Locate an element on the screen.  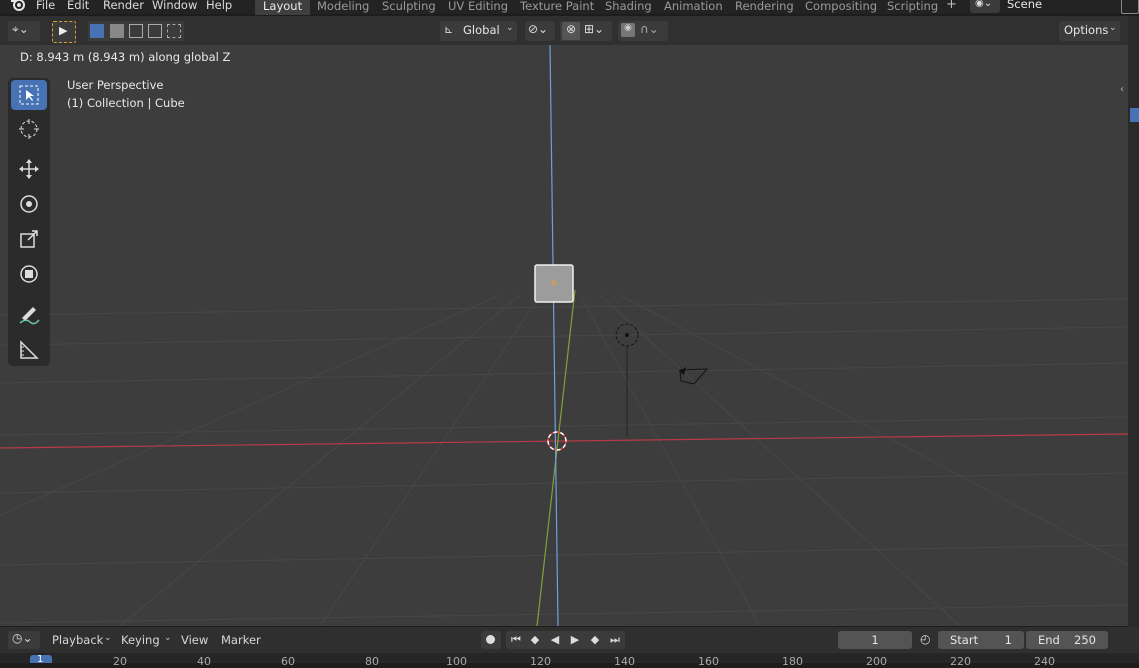
scene-icon: ◉⌄ is located at coordinates (984, 4).